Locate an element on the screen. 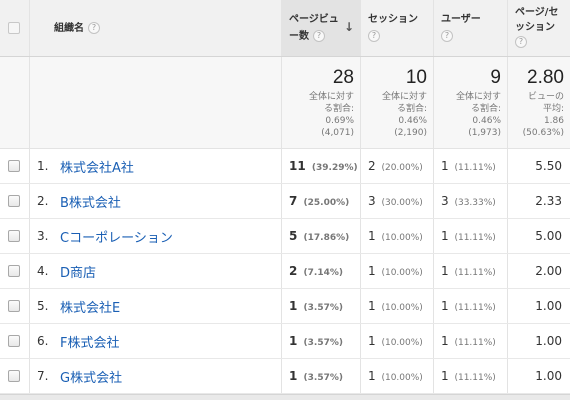 This screenshot has width=570, height=406. row-number: 2. is located at coordinates (43, 201).